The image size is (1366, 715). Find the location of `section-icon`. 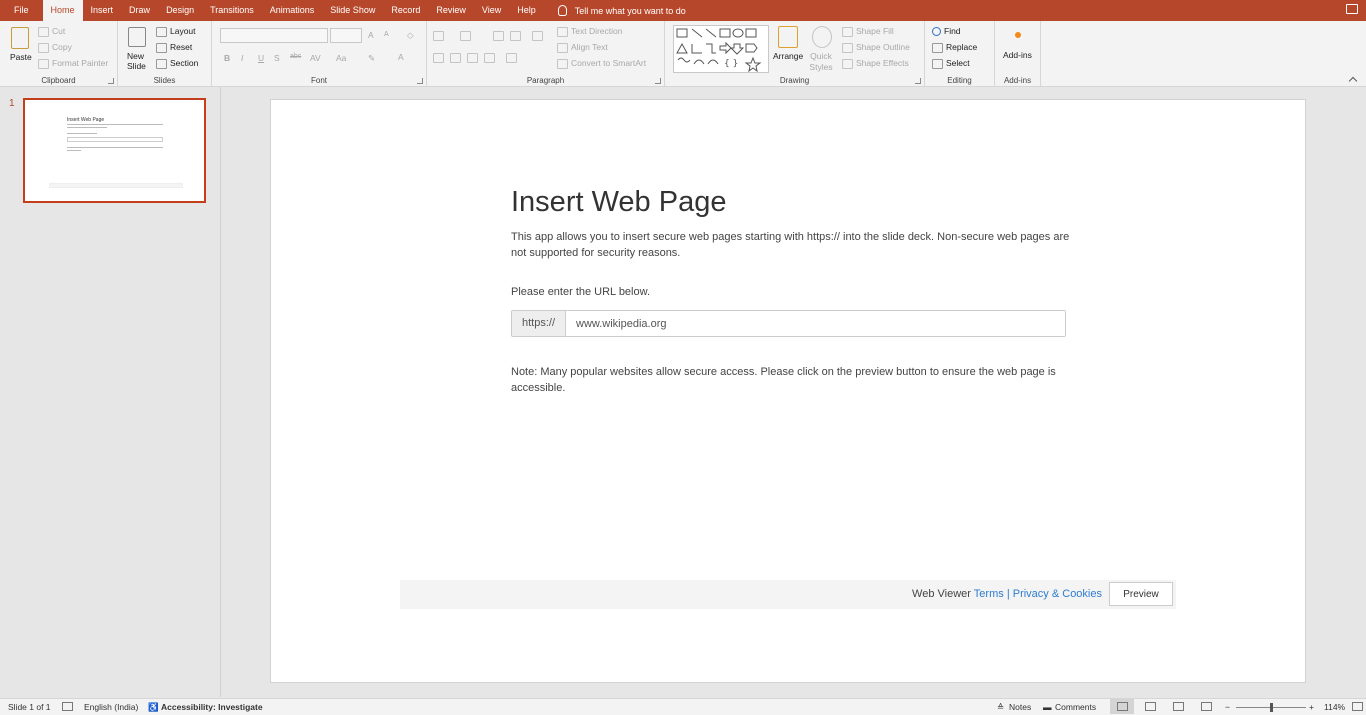

section-icon is located at coordinates (161, 63).